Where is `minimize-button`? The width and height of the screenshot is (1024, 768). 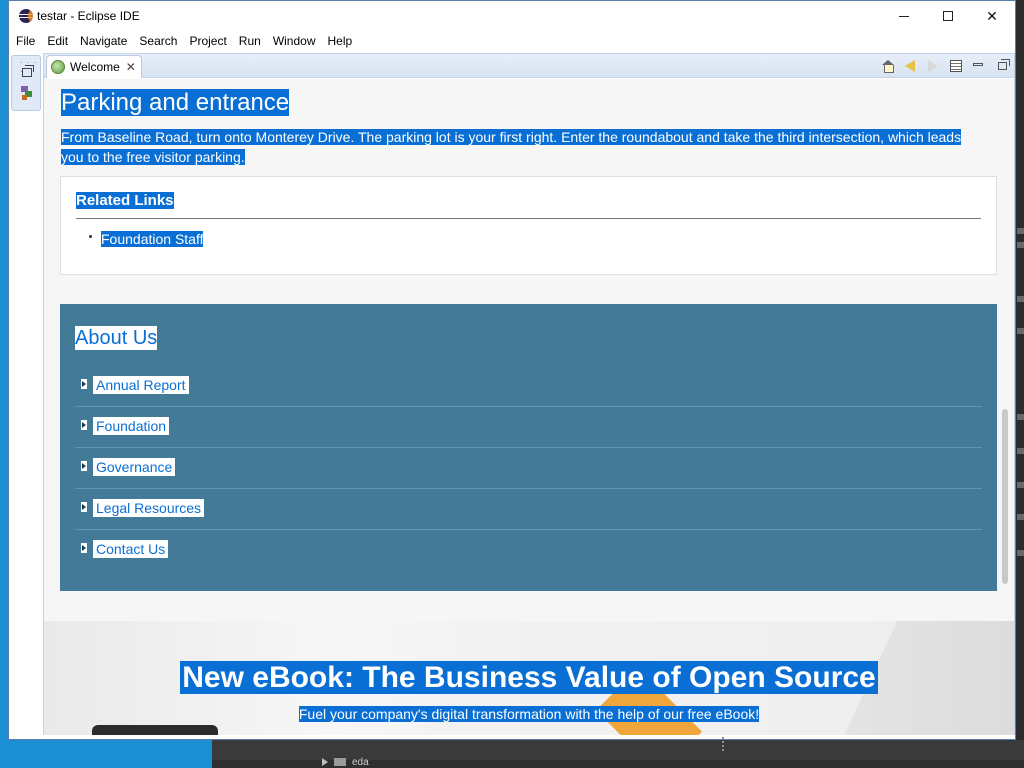
minimize-button is located at coordinates (904, 16).